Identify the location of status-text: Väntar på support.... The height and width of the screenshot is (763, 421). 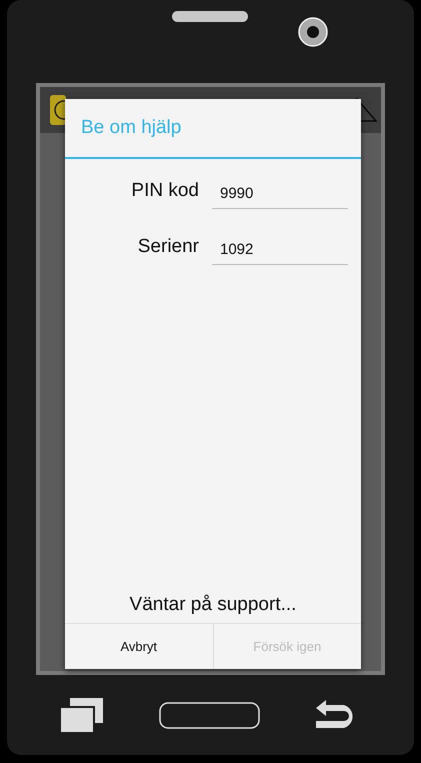
(213, 605).